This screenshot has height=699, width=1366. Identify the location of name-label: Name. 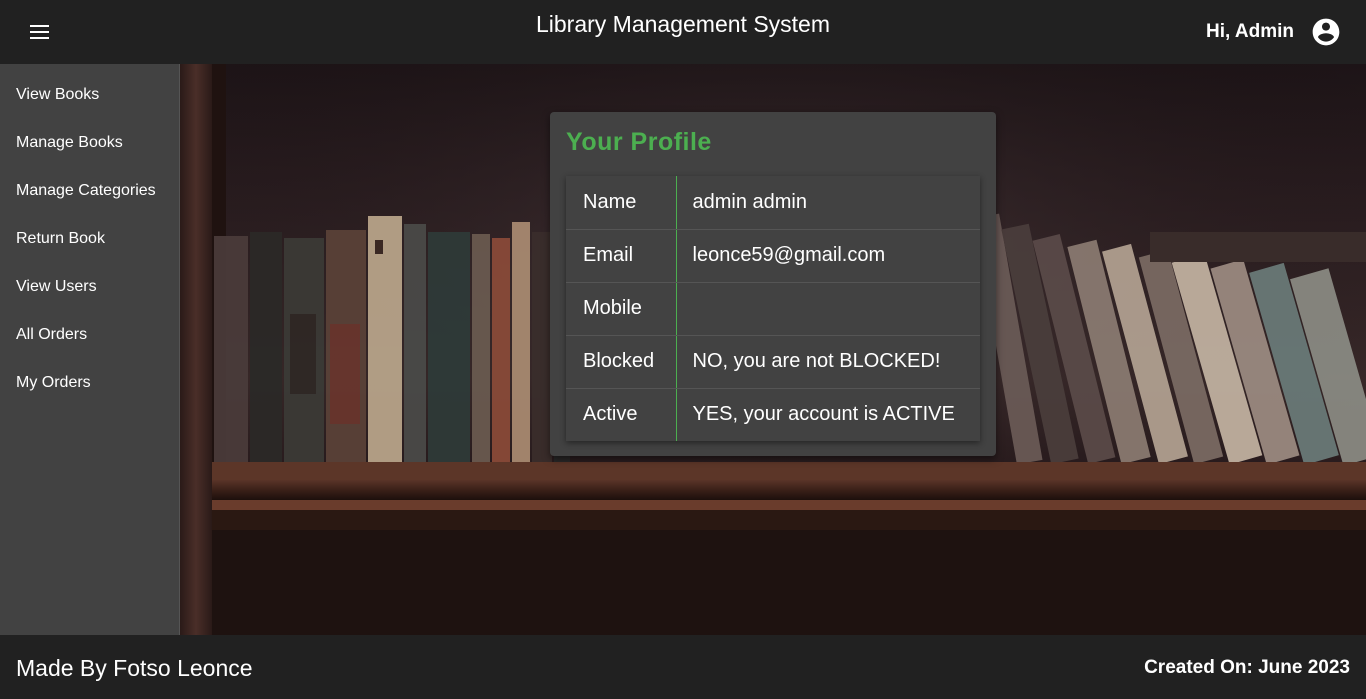
(621, 203).